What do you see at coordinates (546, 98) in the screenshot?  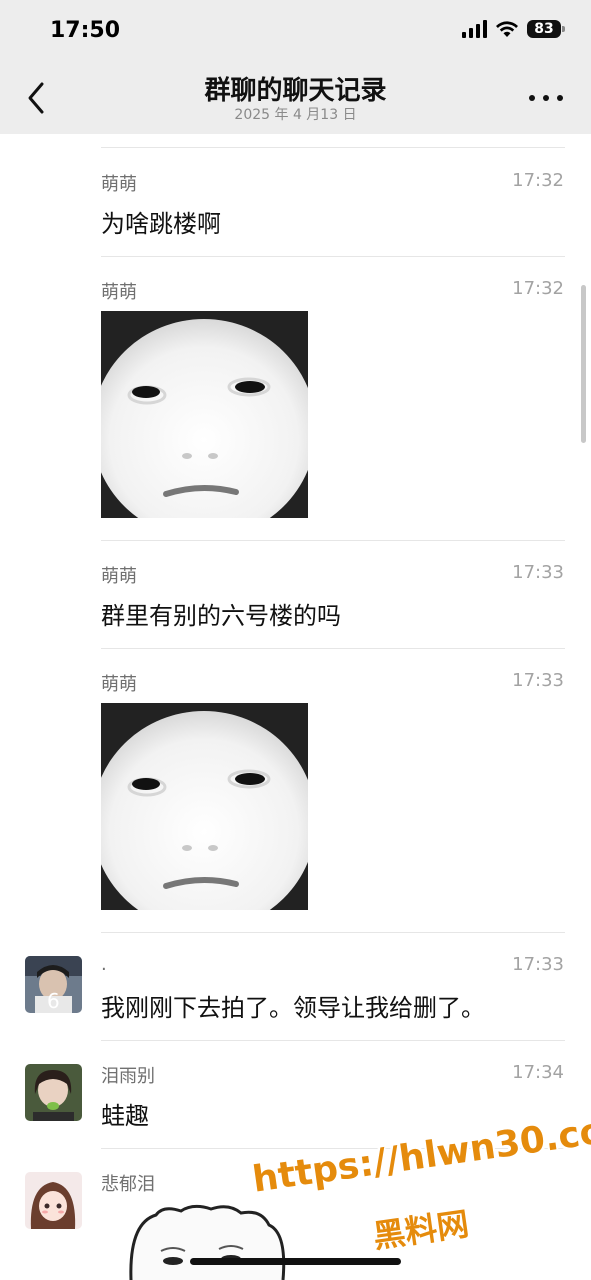 I see `more-options-icon` at bounding box center [546, 98].